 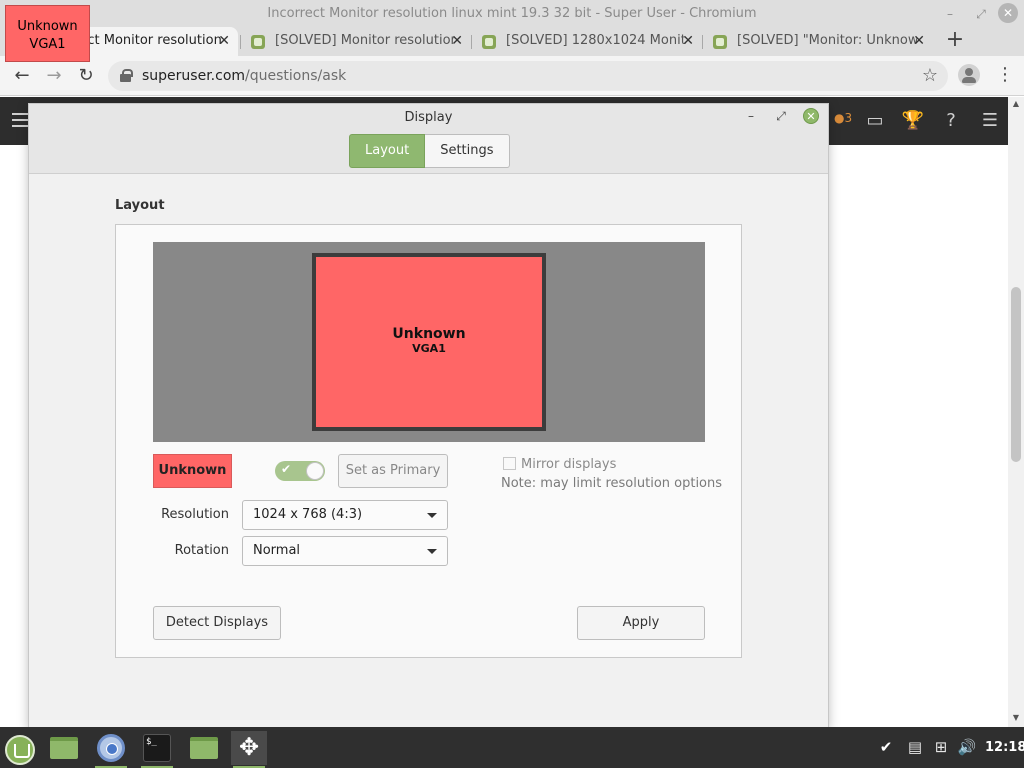 What do you see at coordinates (86, 76) in the screenshot?
I see `reload-icon: ↻` at bounding box center [86, 76].